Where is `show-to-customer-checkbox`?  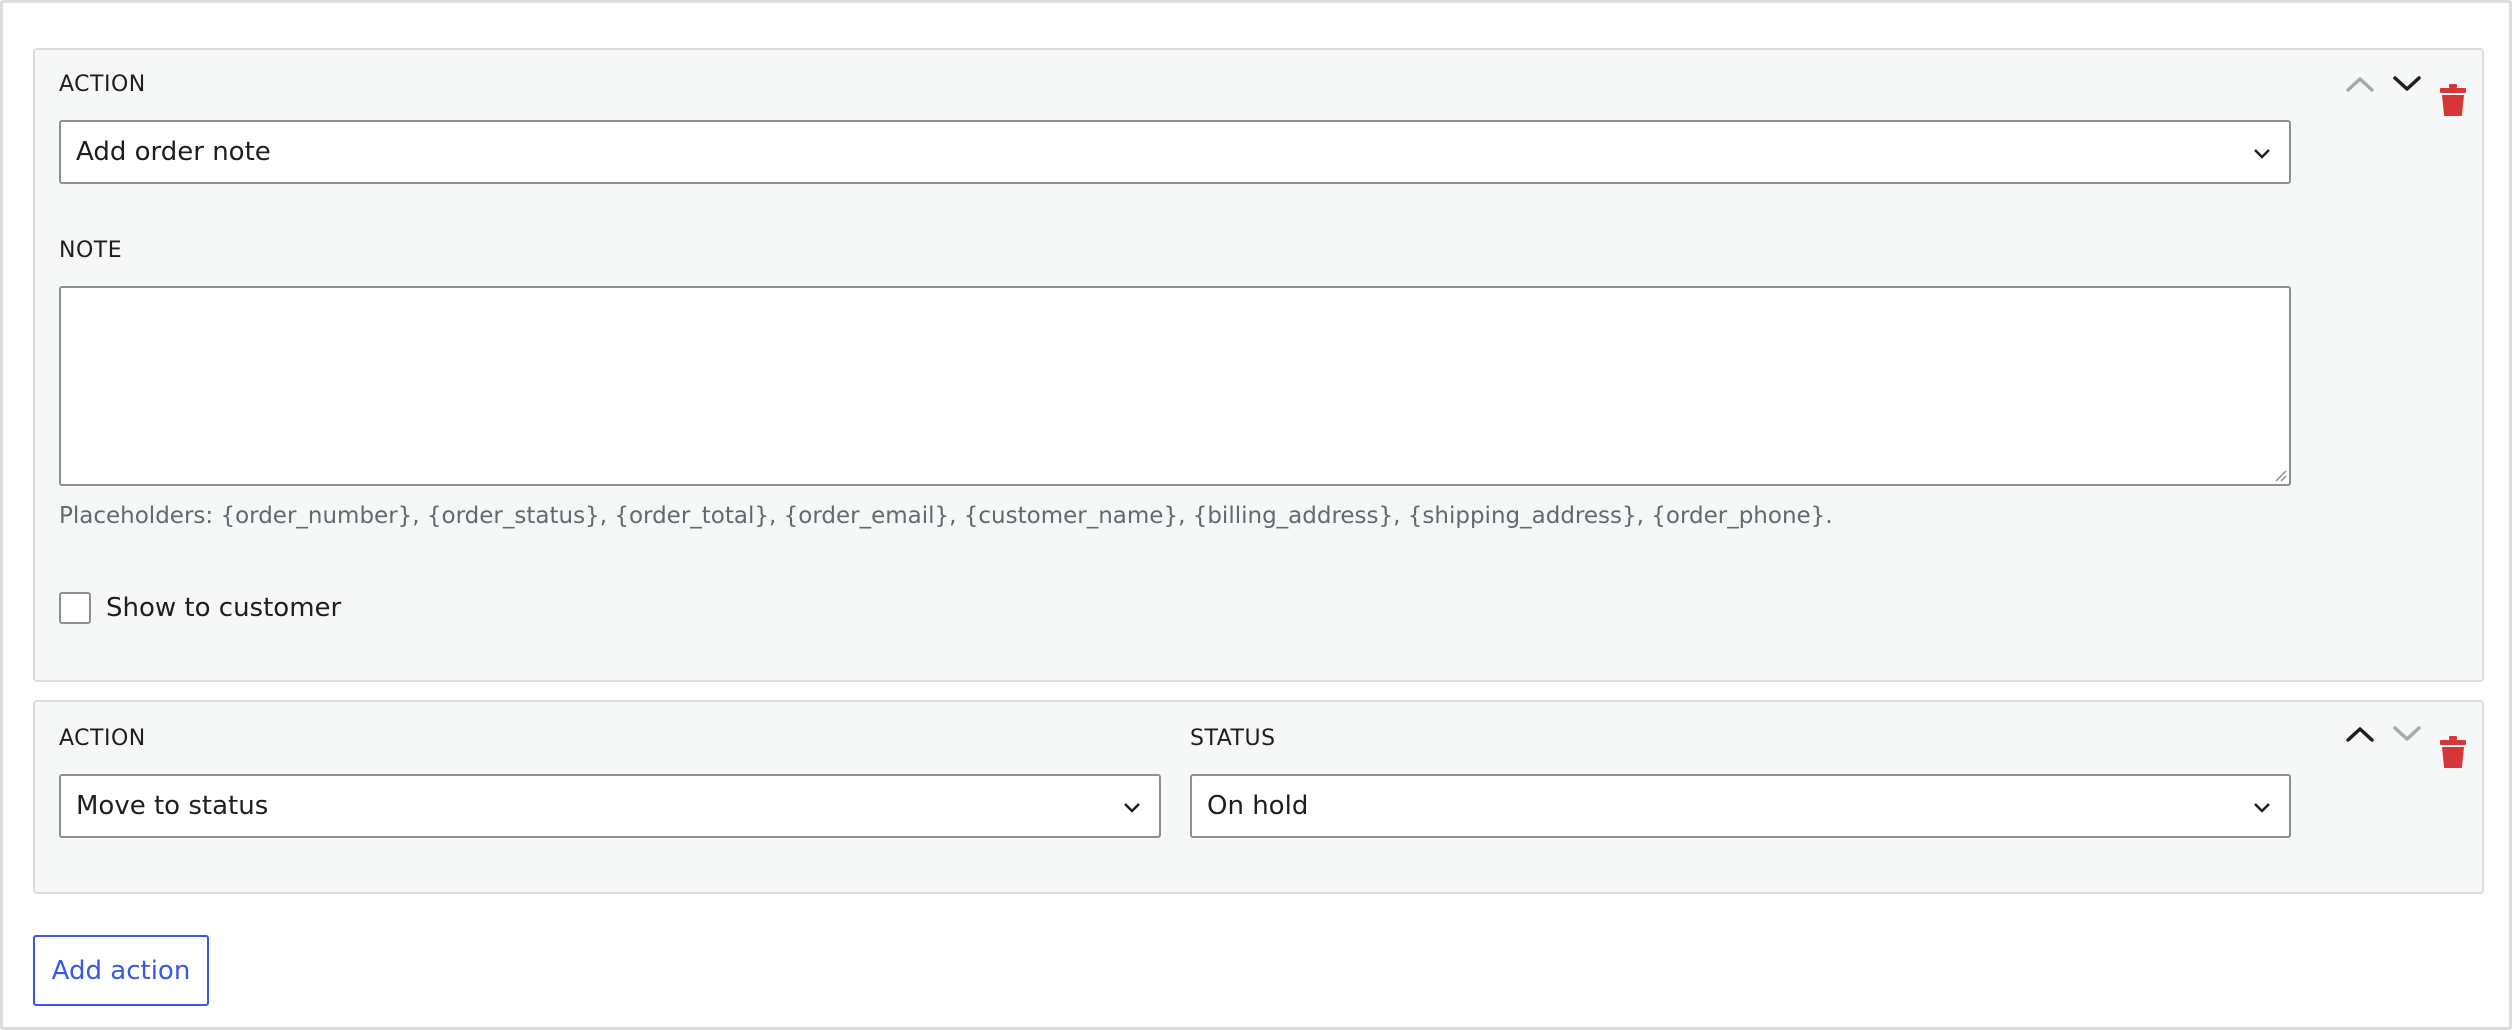 show-to-customer-checkbox is located at coordinates (75, 608).